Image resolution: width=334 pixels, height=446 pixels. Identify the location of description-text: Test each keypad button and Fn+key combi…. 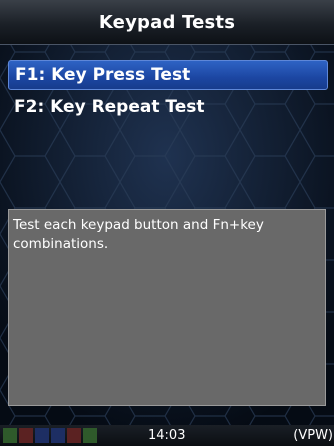
(138, 234).